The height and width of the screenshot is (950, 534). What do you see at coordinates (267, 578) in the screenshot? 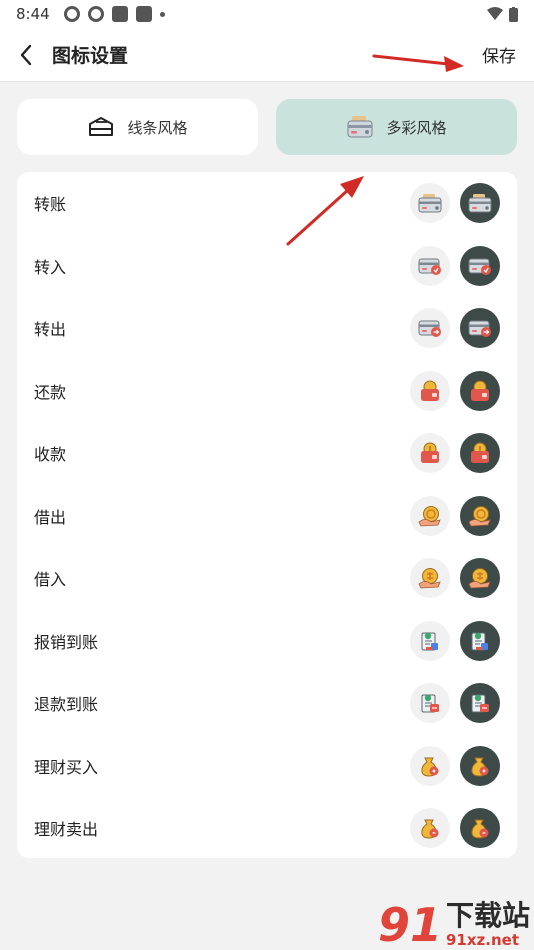
I see `list-item-borrow: 借入` at bounding box center [267, 578].